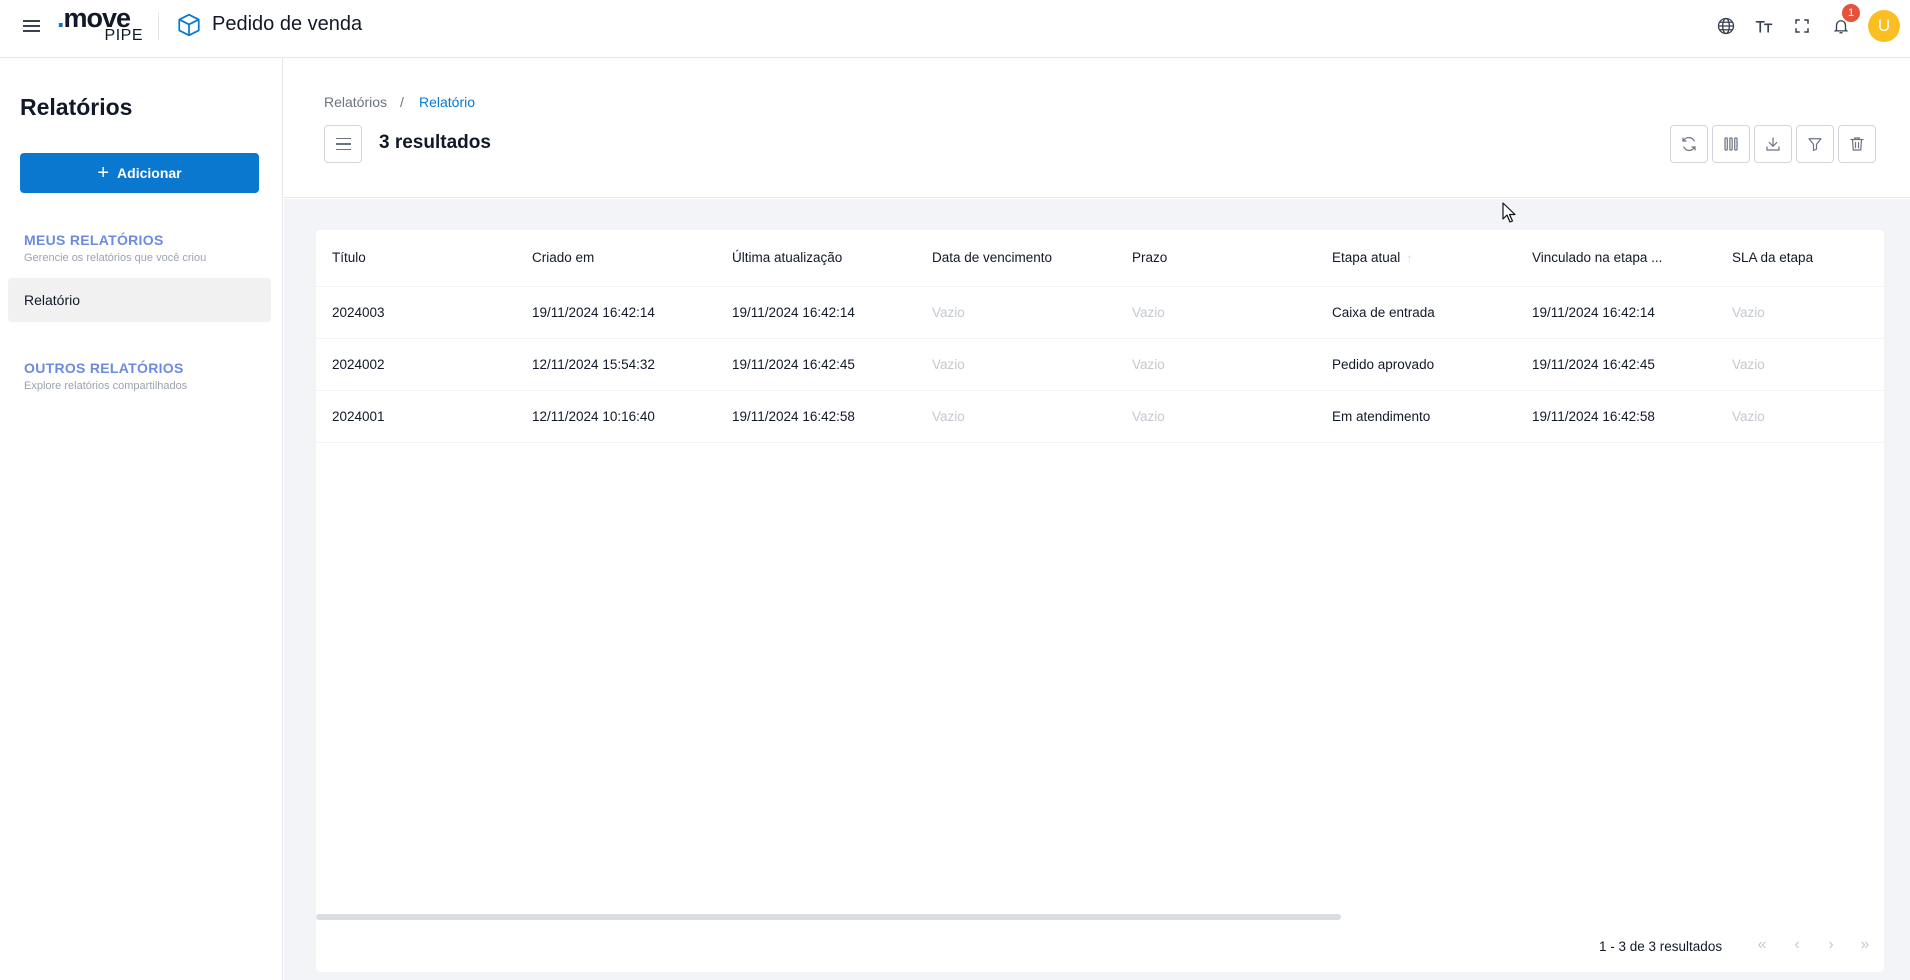  I want to click on text-size-icon, so click(1764, 26).